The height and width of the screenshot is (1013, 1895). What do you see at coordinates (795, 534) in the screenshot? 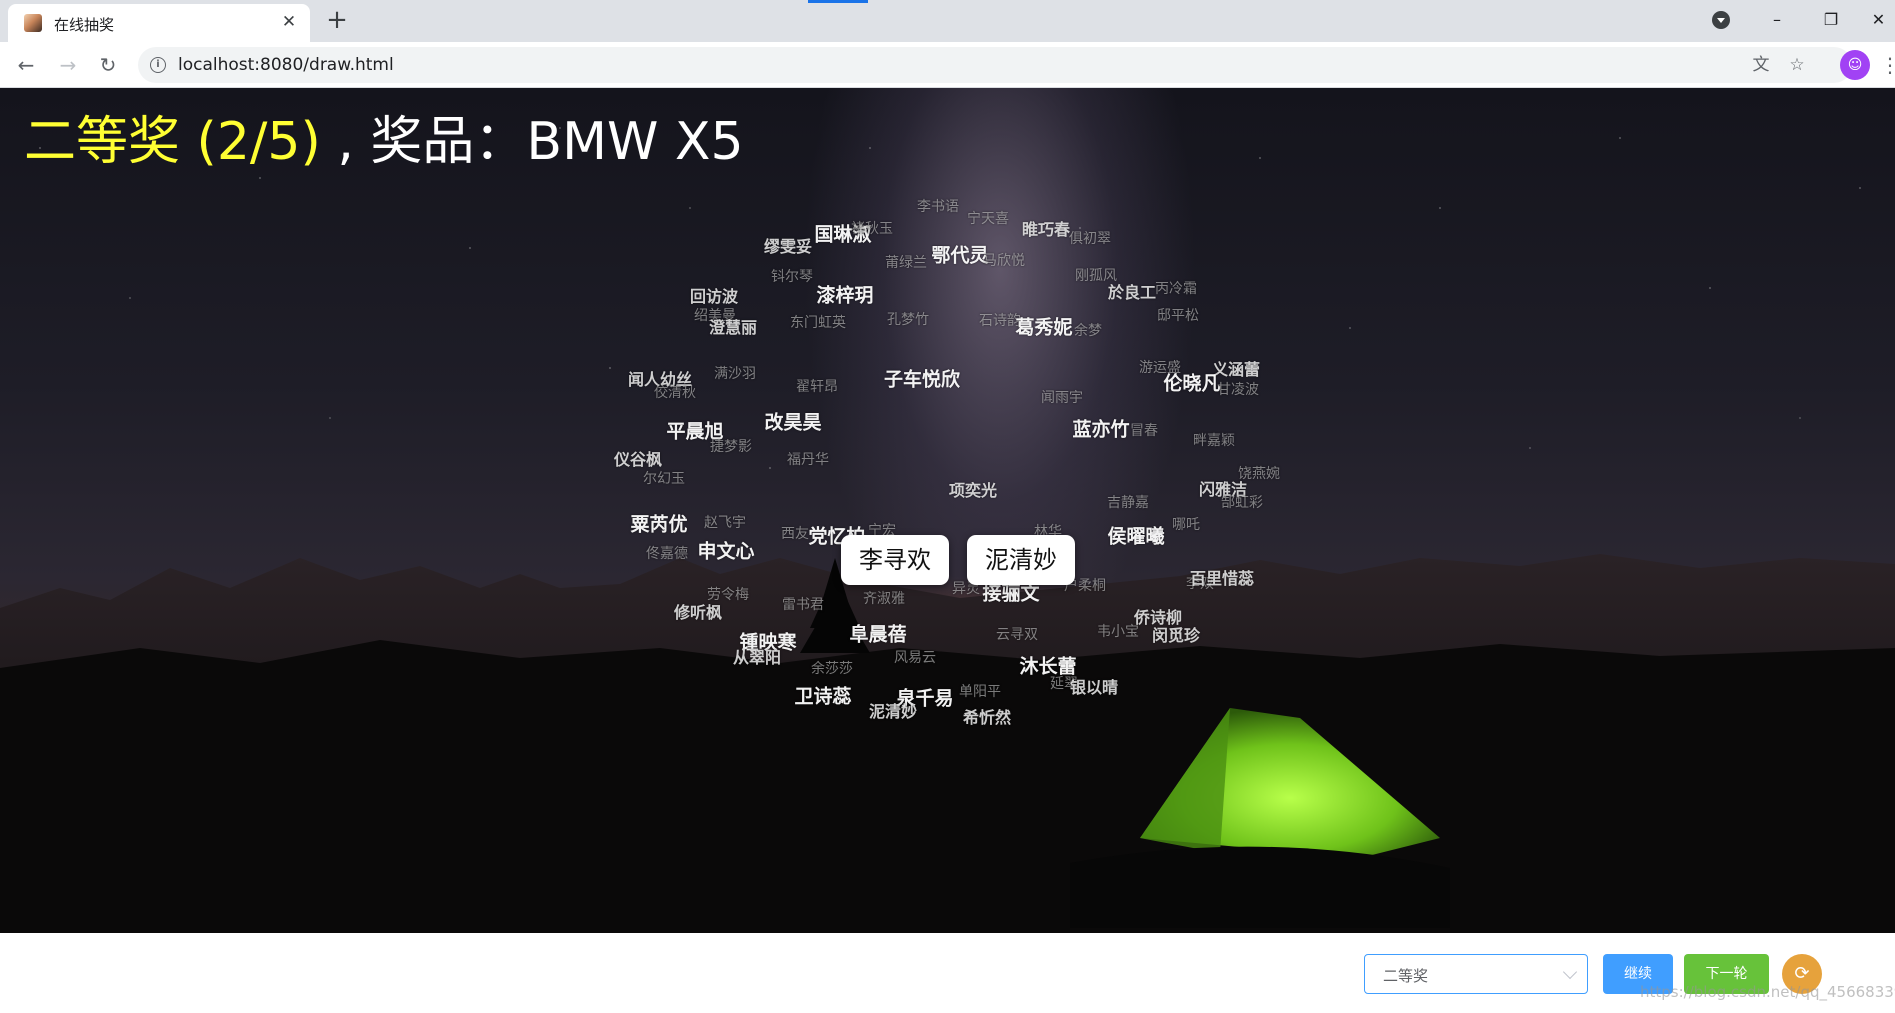
I see `participant-name: 西友` at bounding box center [795, 534].